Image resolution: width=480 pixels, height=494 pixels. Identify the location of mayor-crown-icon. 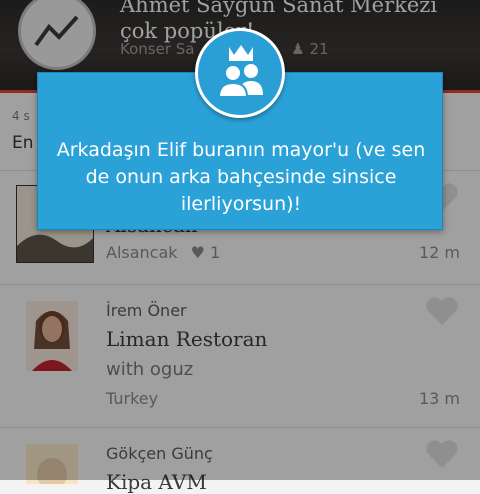
(240, 71).